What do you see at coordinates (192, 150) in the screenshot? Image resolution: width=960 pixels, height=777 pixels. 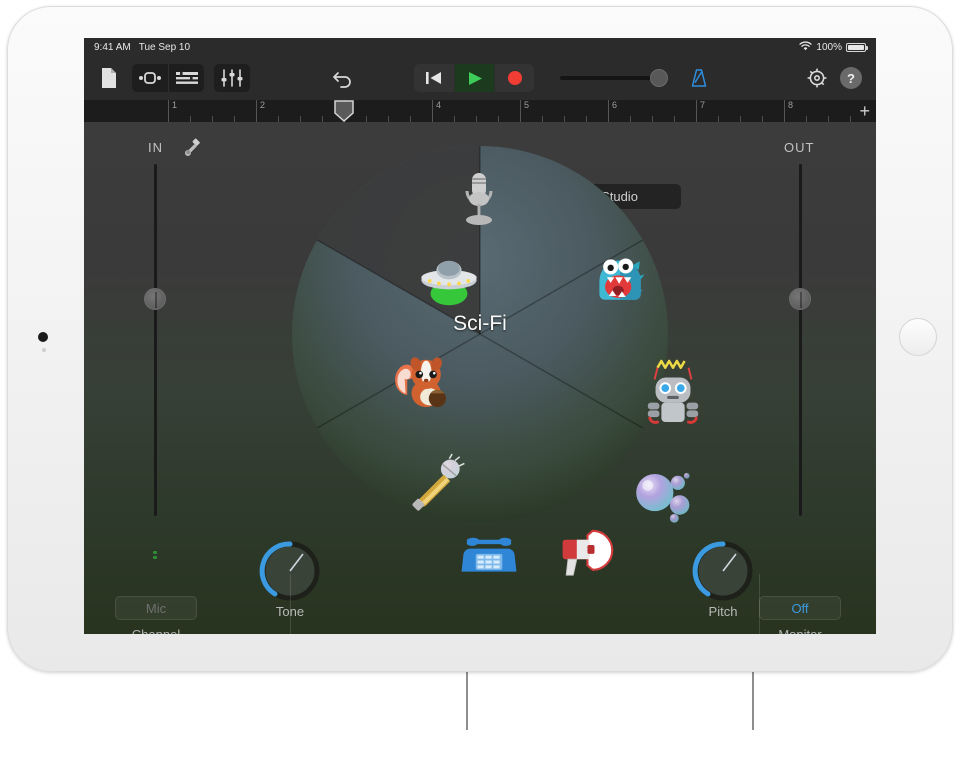 I see `audio-cable-icon` at bounding box center [192, 150].